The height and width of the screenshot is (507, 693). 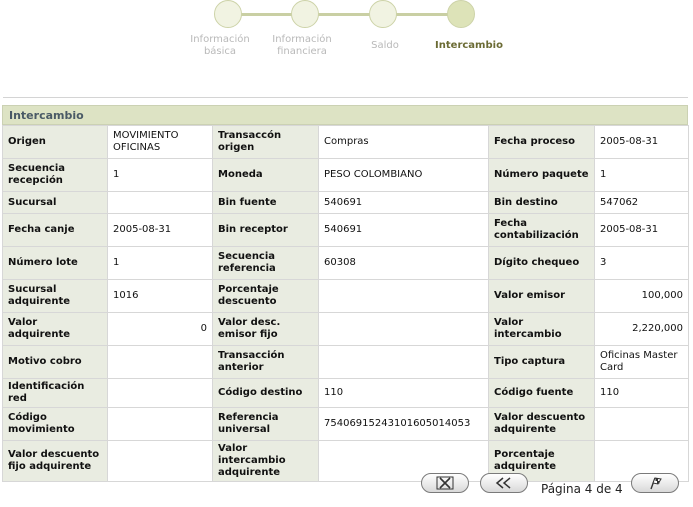 I want to click on field-value: PESO COLOMBIANO, so click(x=403, y=175).